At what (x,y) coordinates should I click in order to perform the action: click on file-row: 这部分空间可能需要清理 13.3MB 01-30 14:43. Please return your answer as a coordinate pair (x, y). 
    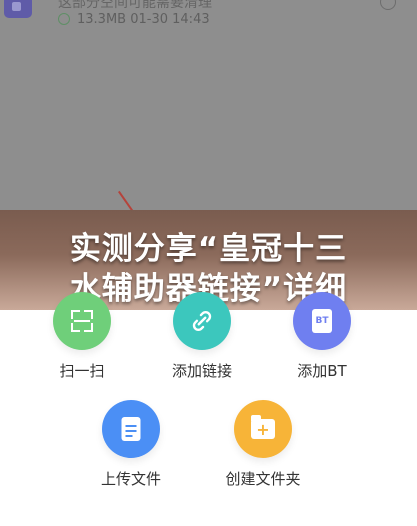
    Looking at the image, I should click on (208, 19).